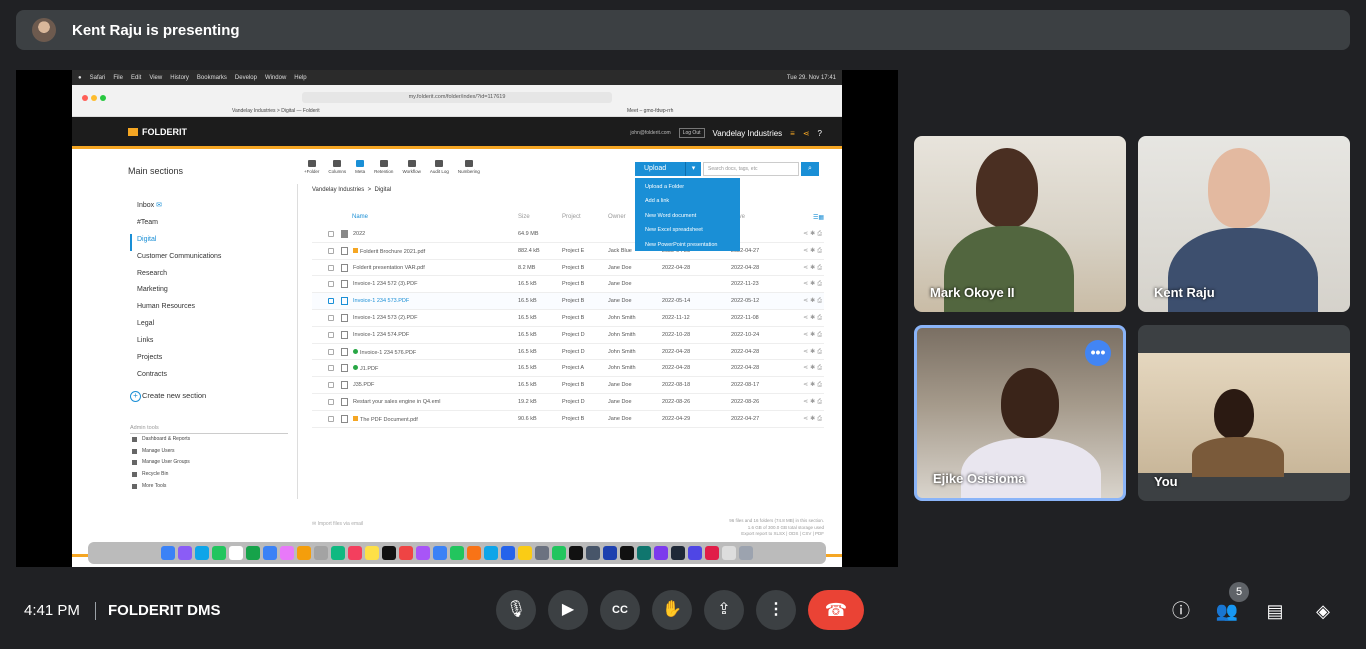 Image resolution: width=1366 pixels, height=649 pixels. What do you see at coordinates (276, 111) in the screenshot?
I see `browser-tab: Vandelay Industries > Digital — Folderit` at bounding box center [276, 111].